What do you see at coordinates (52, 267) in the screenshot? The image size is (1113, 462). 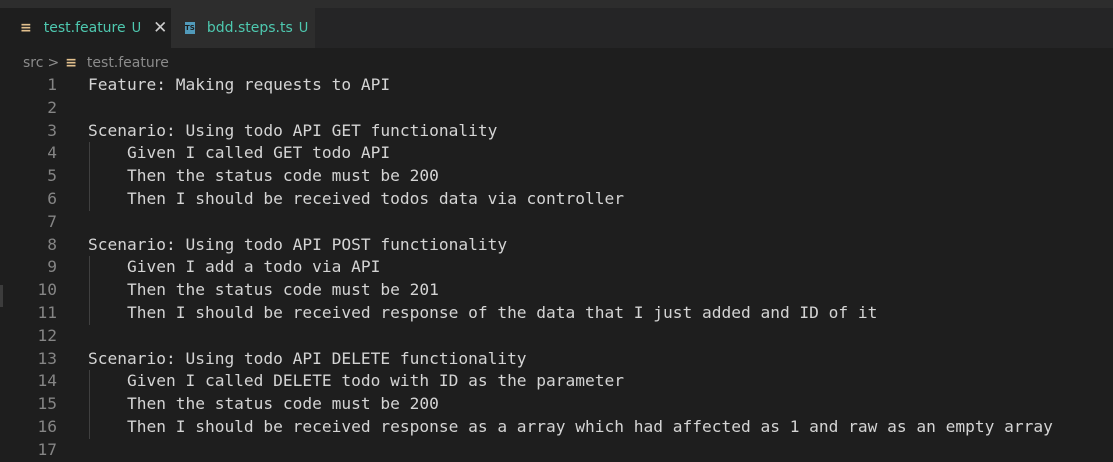 I see `line-number: 9` at bounding box center [52, 267].